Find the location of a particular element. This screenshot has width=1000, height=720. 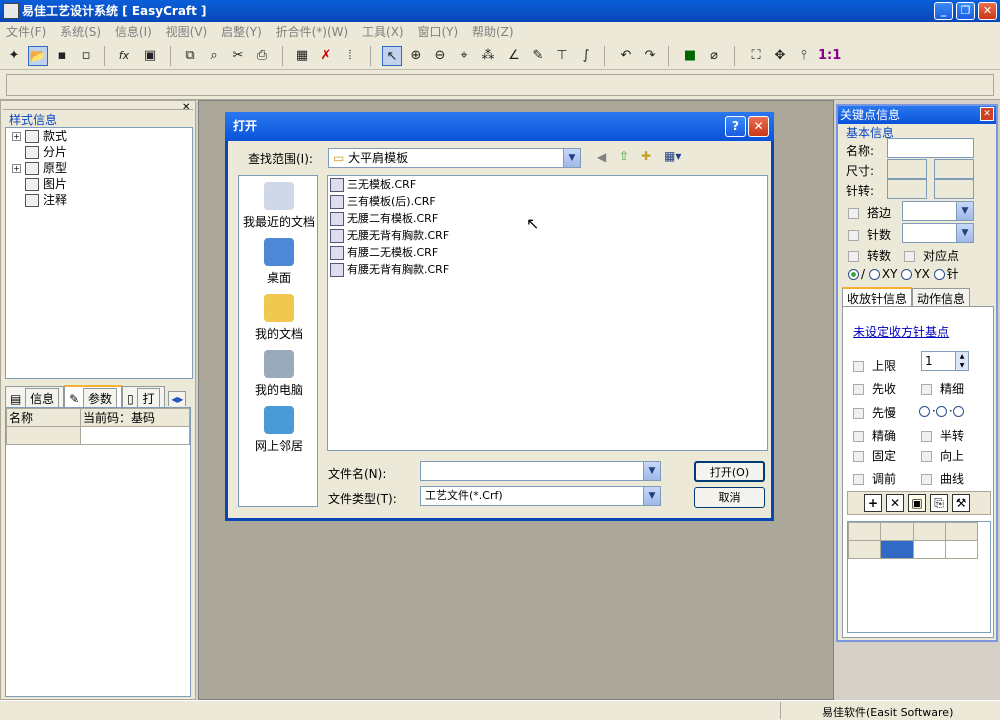

menu-system: 系统(S) is located at coordinates (79, 32).